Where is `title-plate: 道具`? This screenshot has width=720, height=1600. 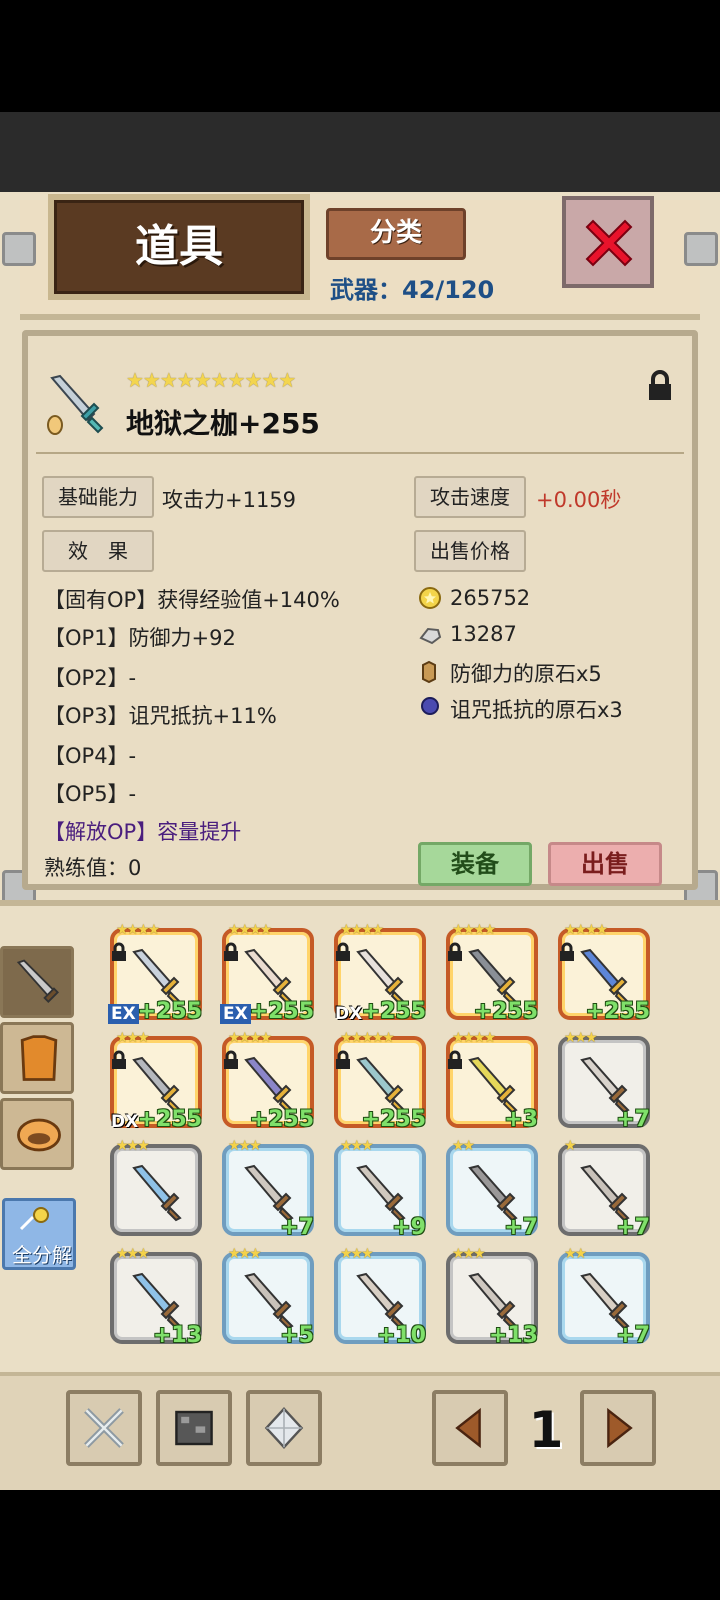 title-plate: 道具 is located at coordinates (179, 247).